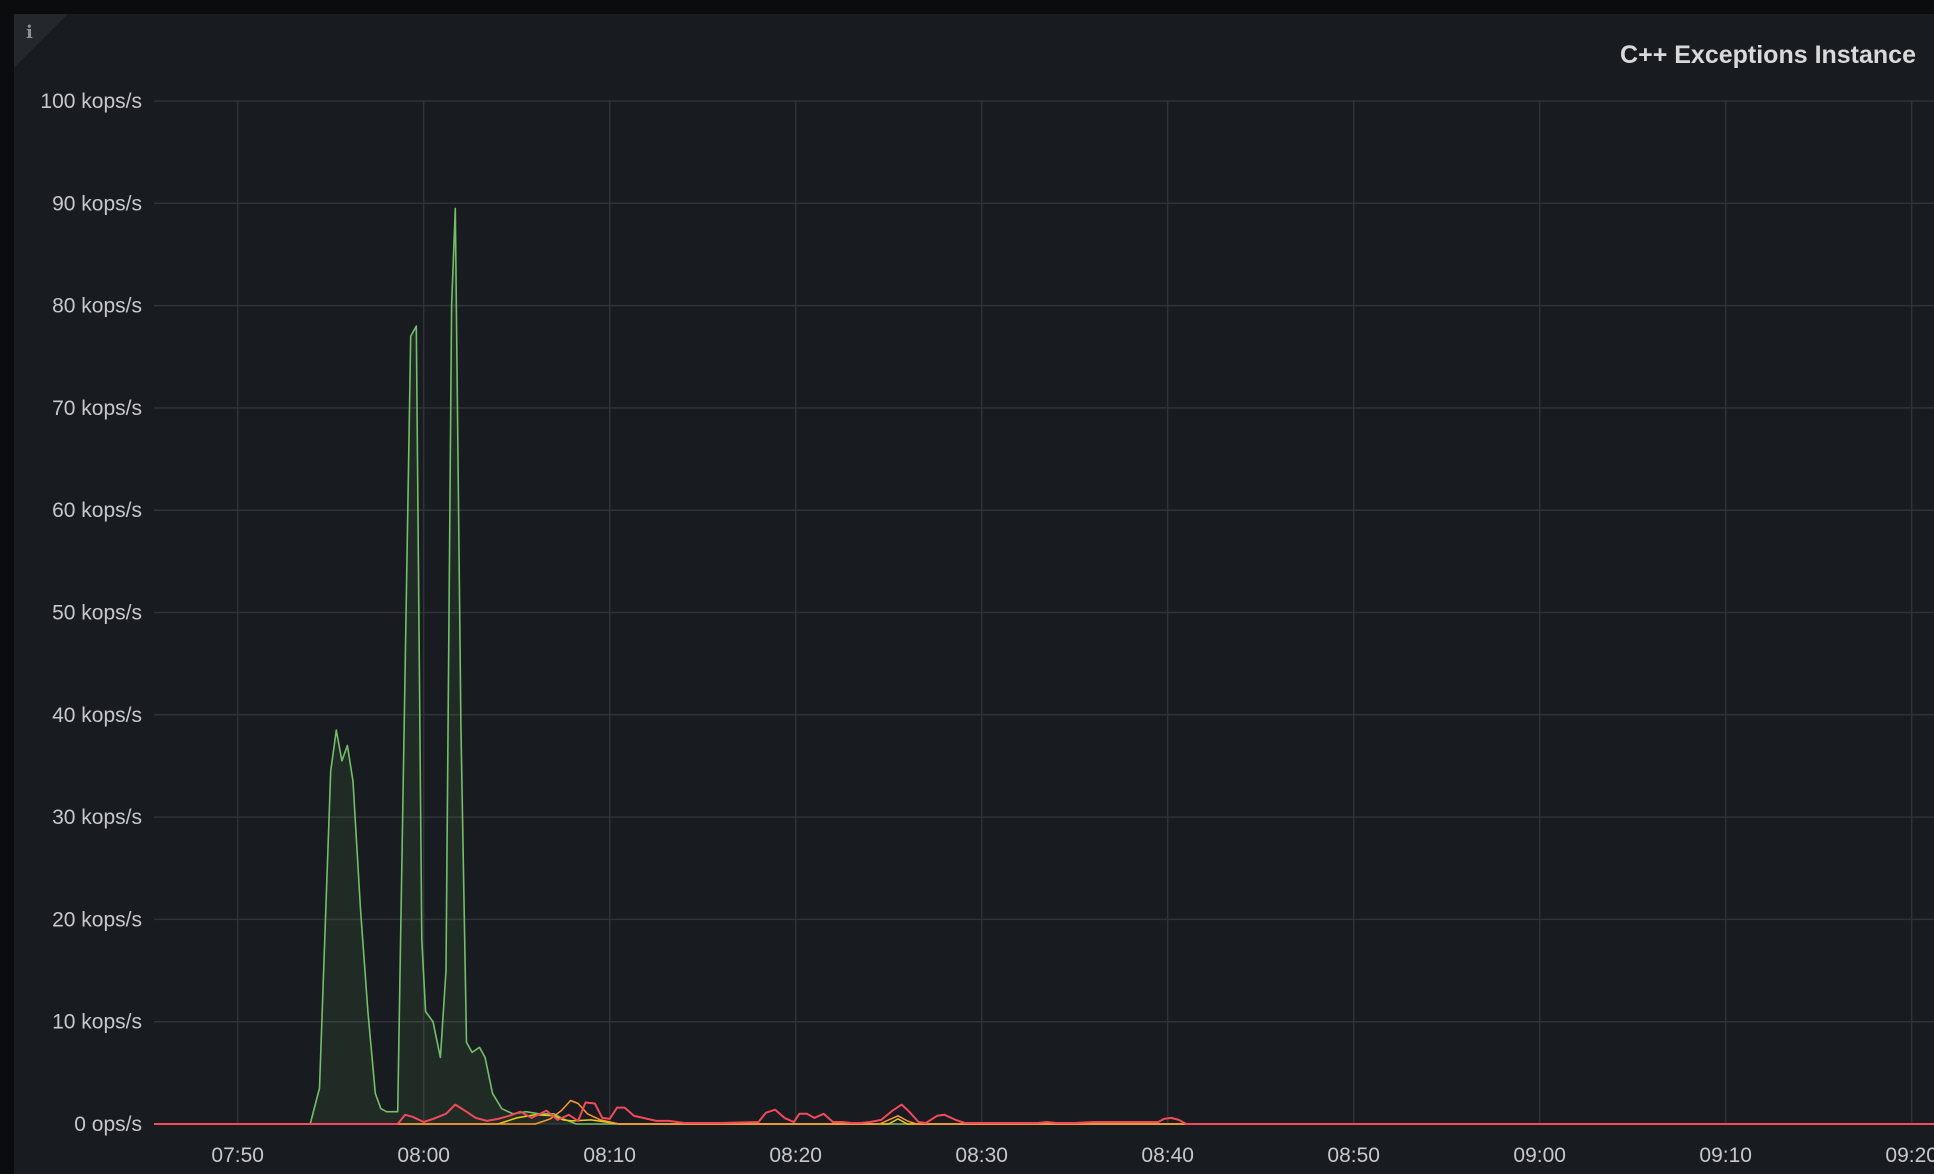 The height and width of the screenshot is (1174, 1934). What do you see at coordinates (97, 203) in the screenshot?
I see `y-tick-label: 90 kops/s` at bounding box center [97, 203].